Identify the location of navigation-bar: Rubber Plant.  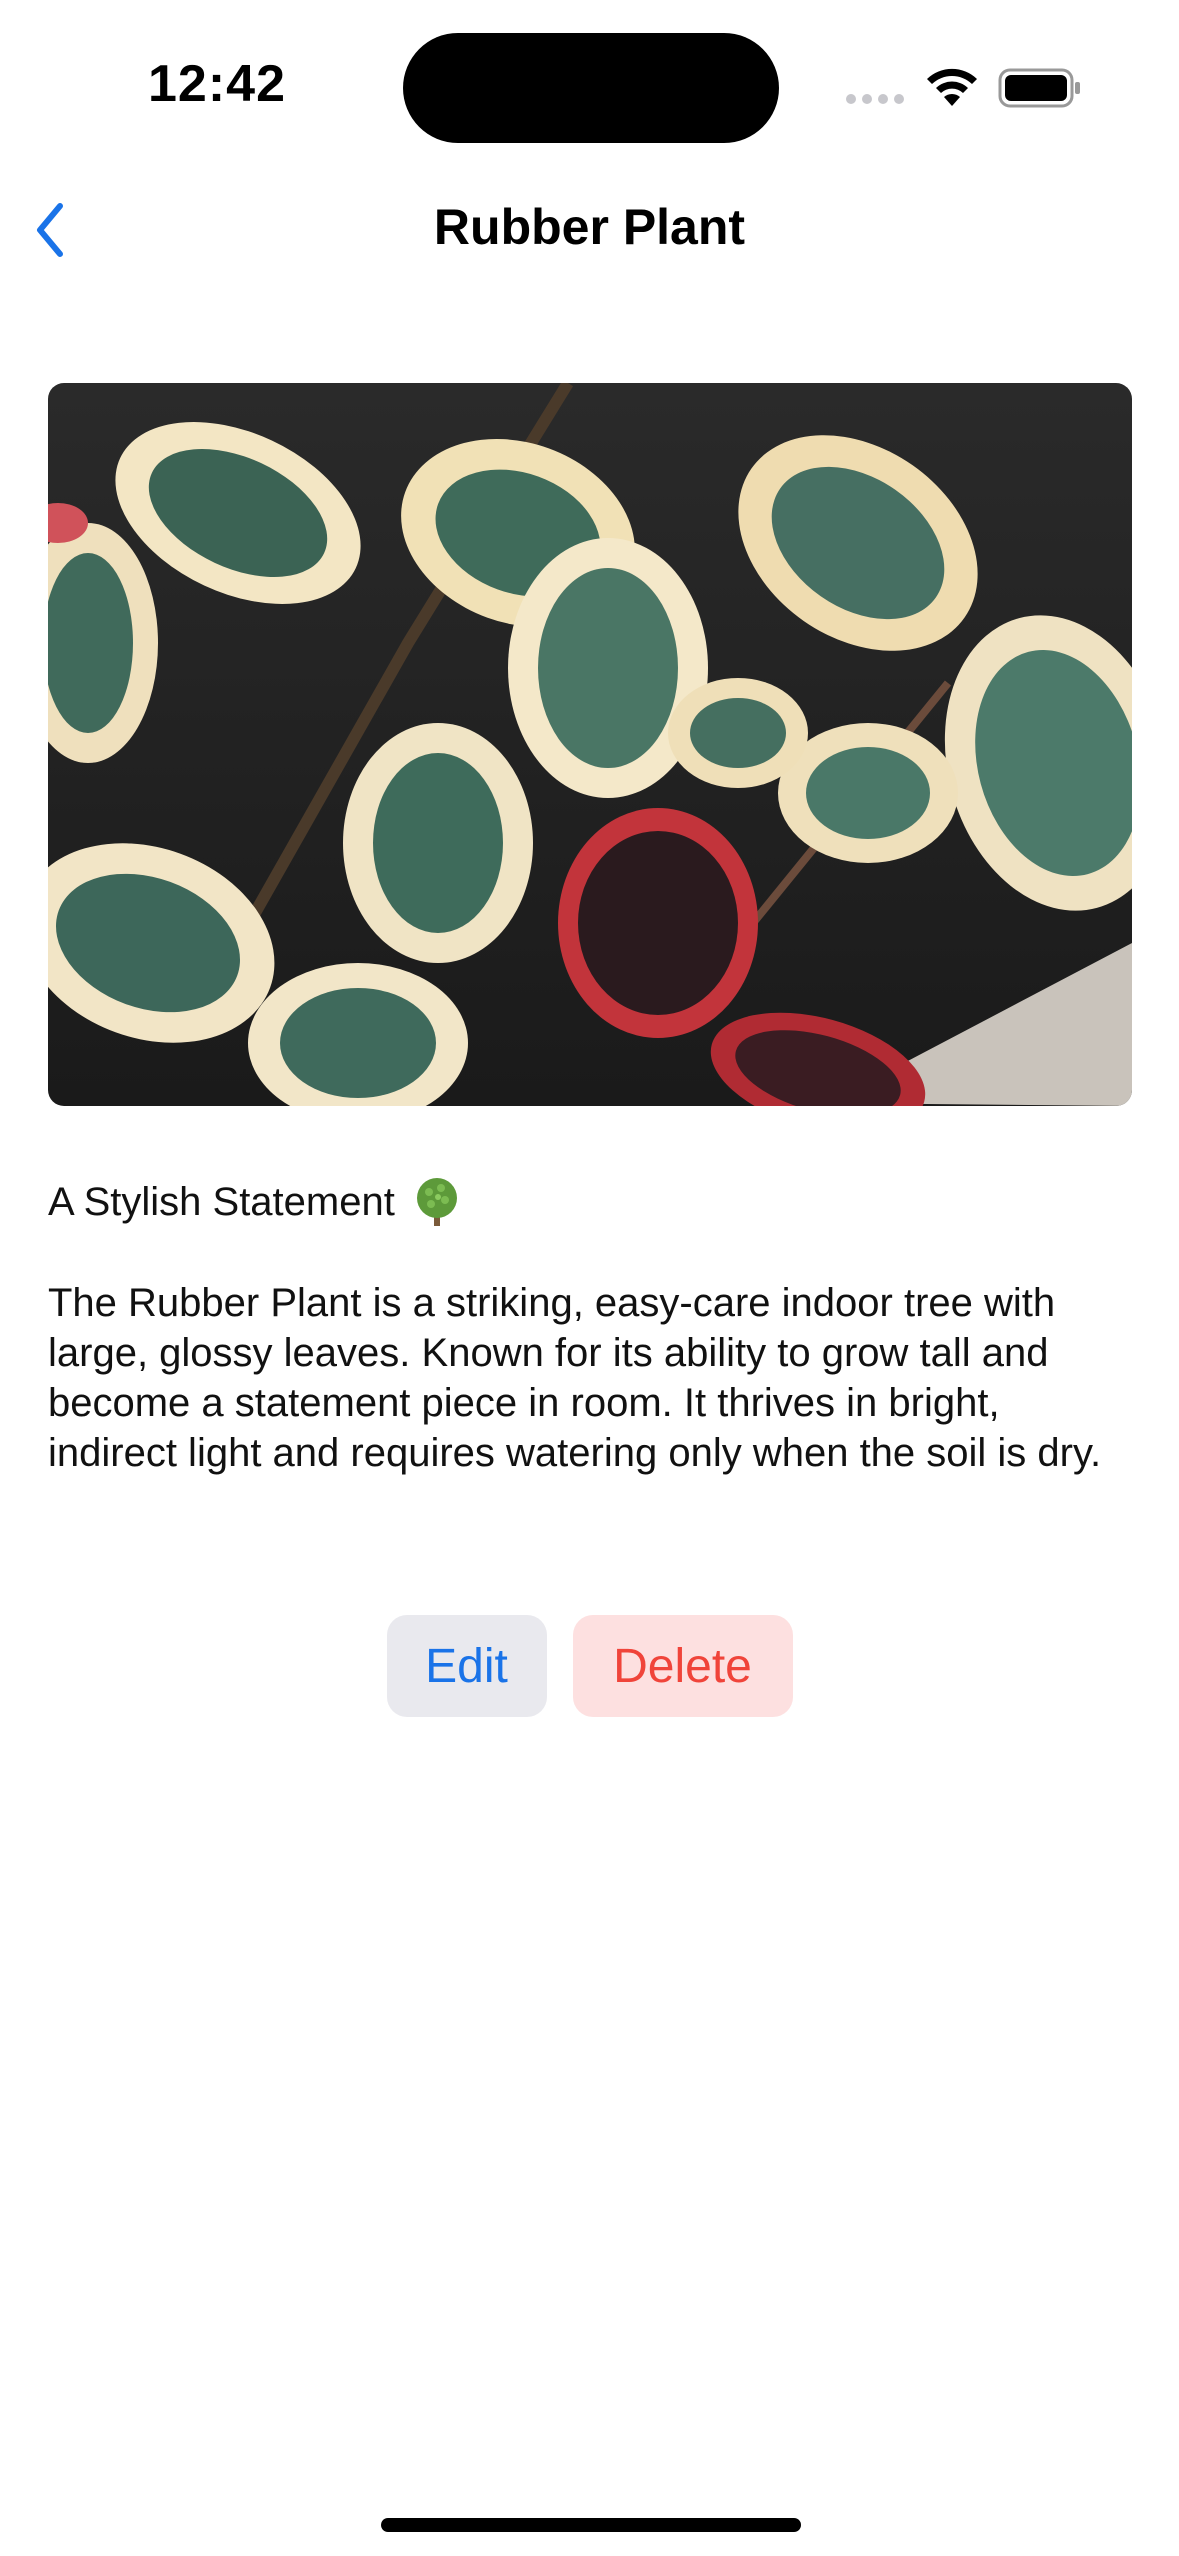
(589, 230).